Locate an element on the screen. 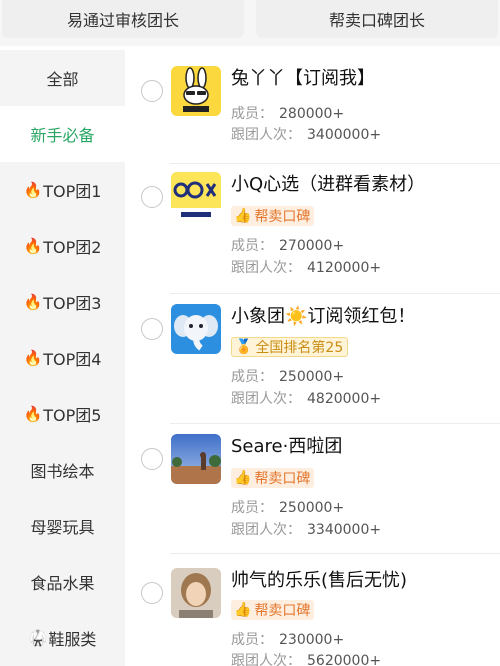  follow-count: 跟团人次： 4820000+ is located at coordinates (306, 398).